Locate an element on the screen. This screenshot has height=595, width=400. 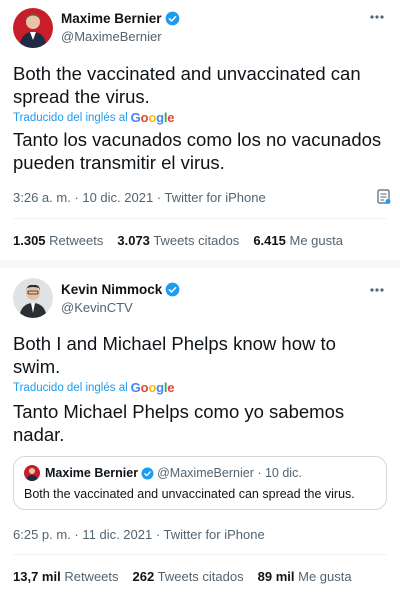
quotes-stat: 262 Tweets citados is located at coordinates (188, 576).